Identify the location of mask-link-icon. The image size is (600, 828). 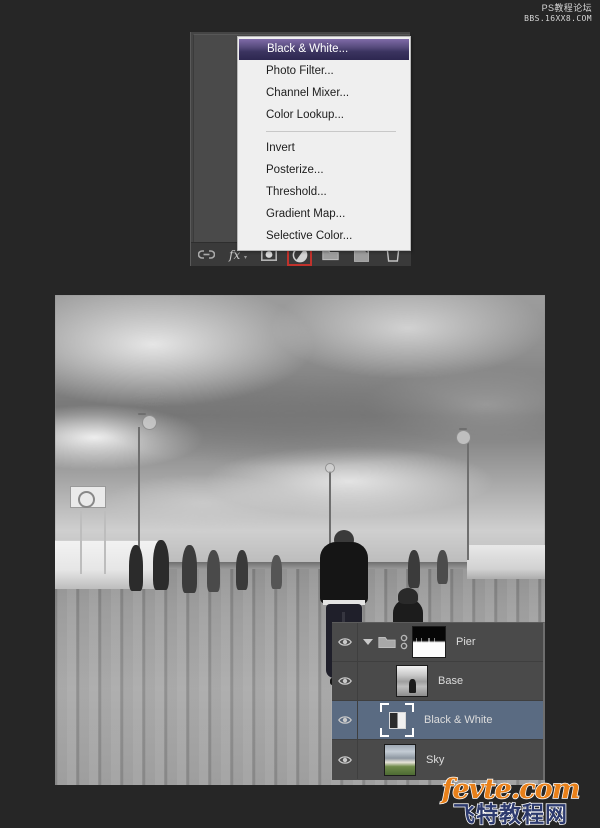
(404, 642).